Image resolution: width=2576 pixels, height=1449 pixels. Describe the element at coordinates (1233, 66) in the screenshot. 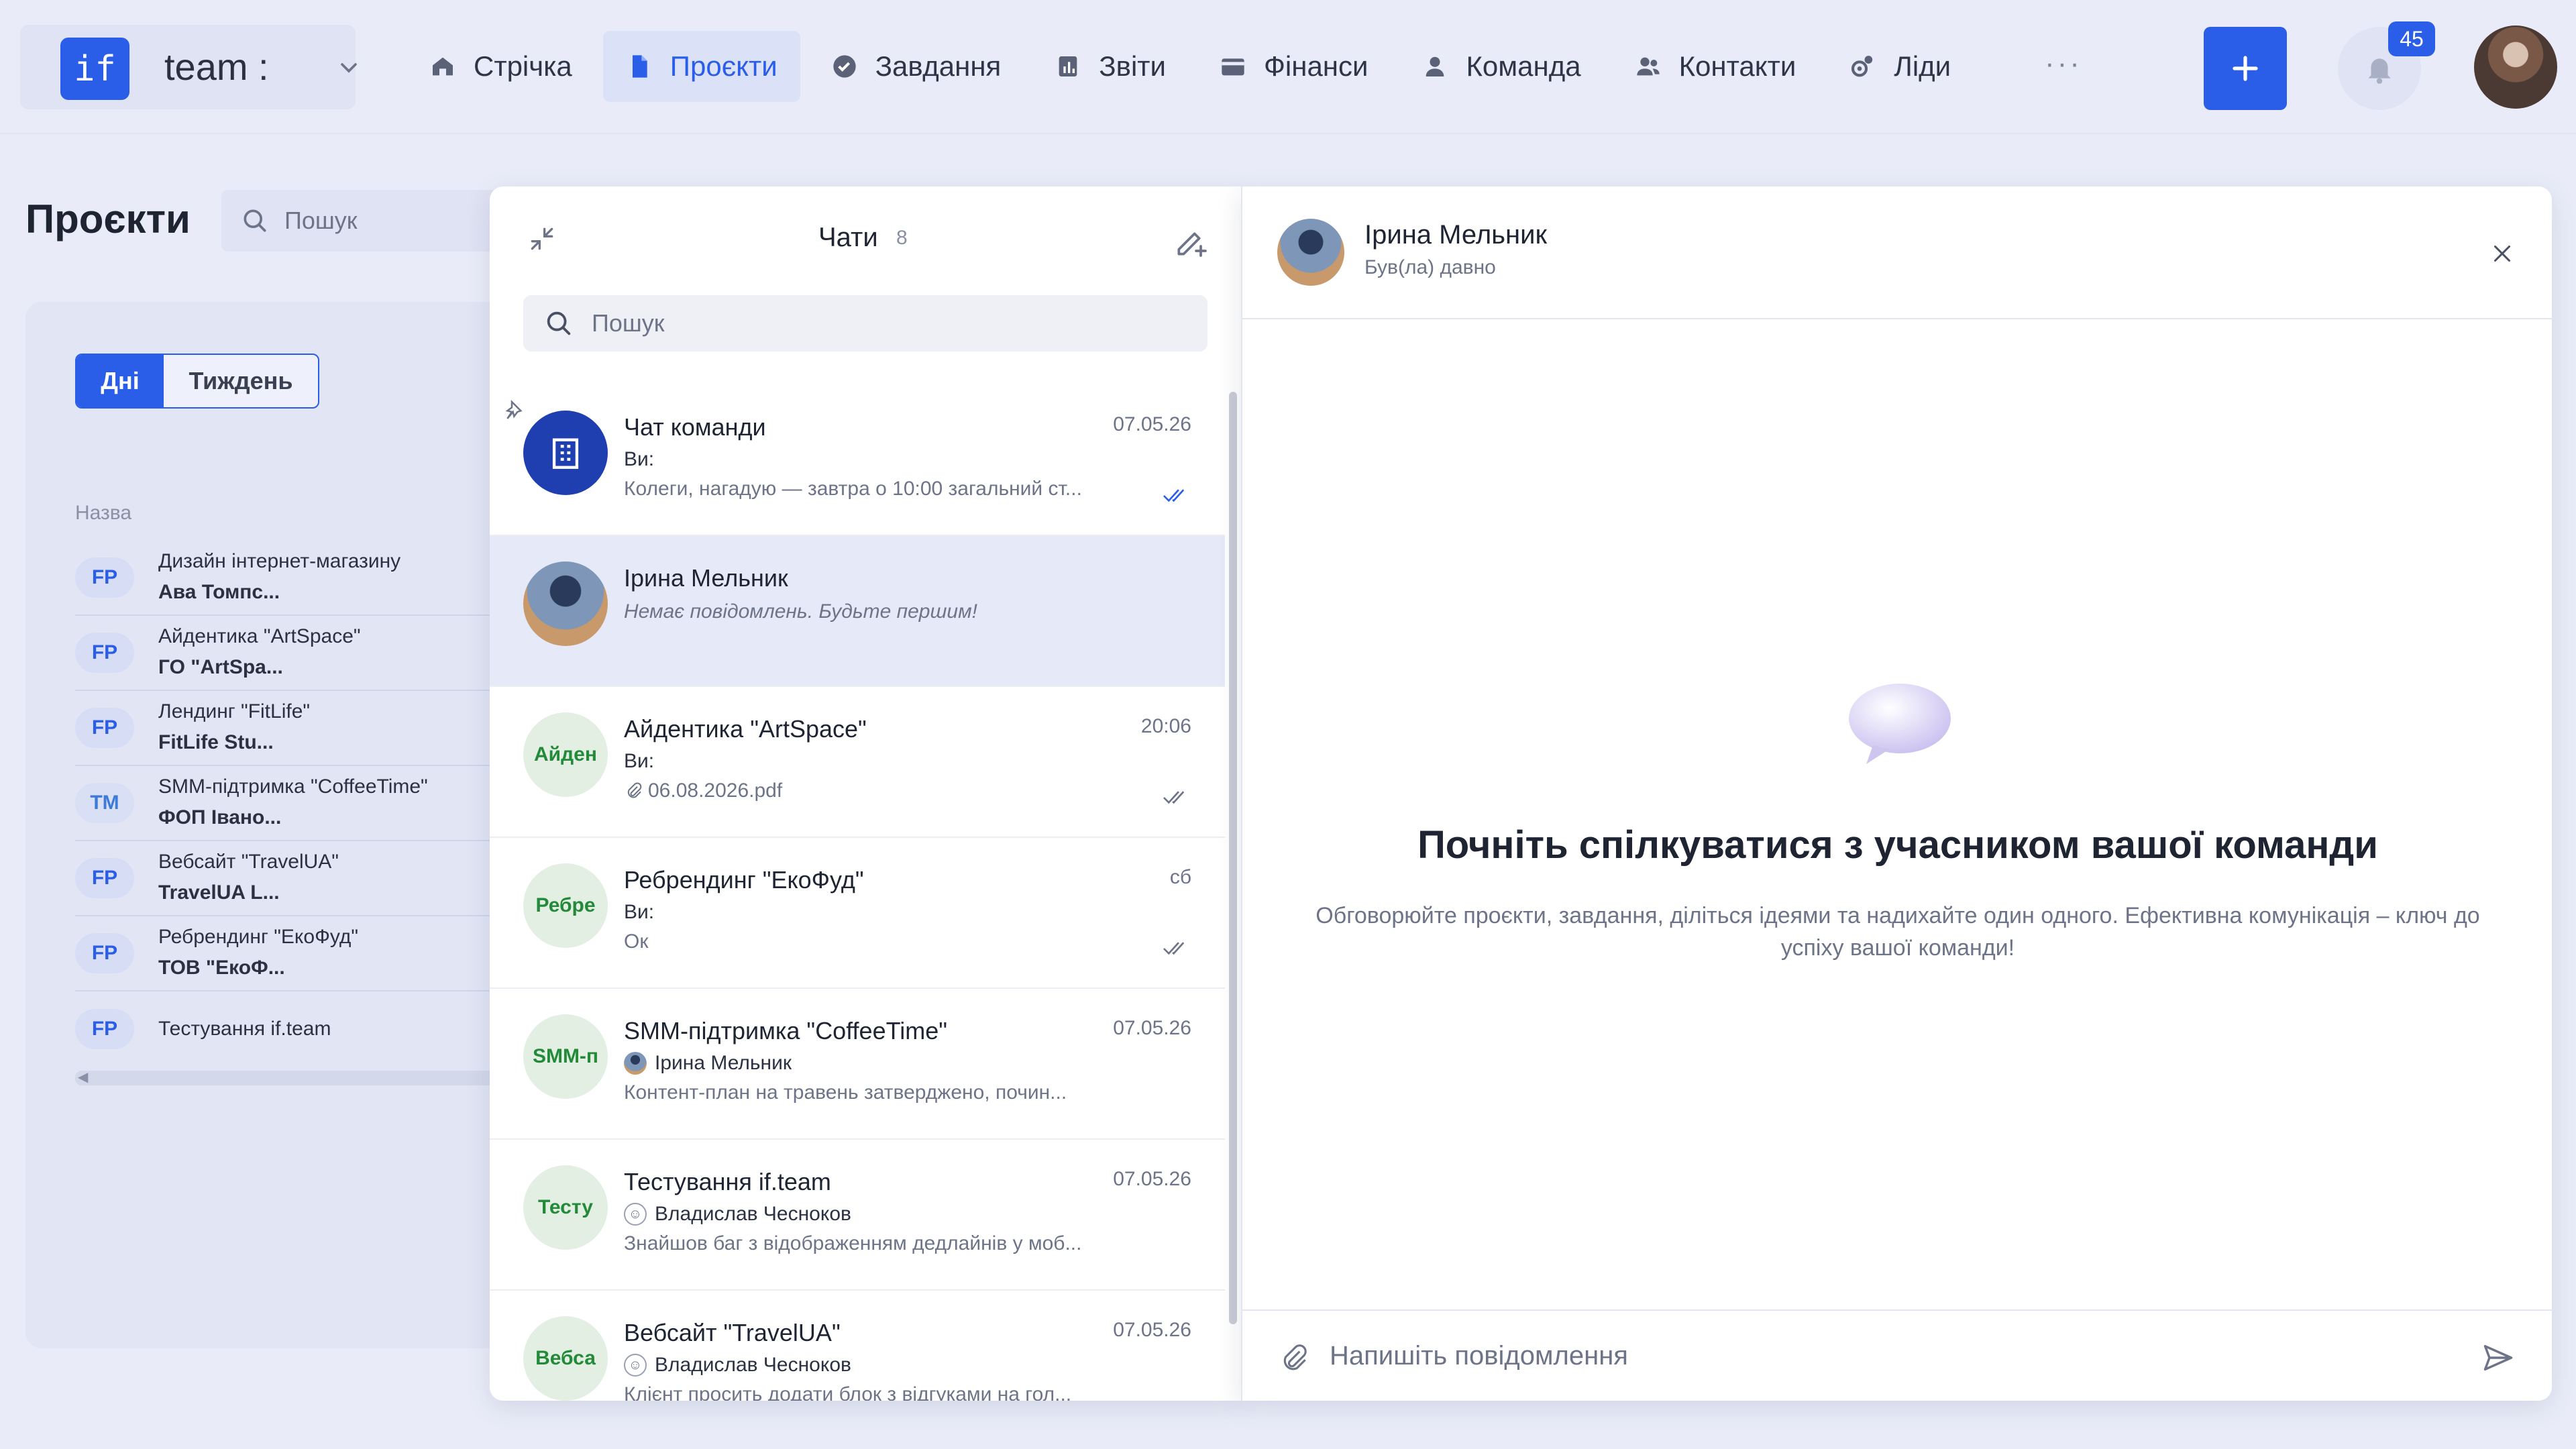

I see `wallet-icon` at that location.